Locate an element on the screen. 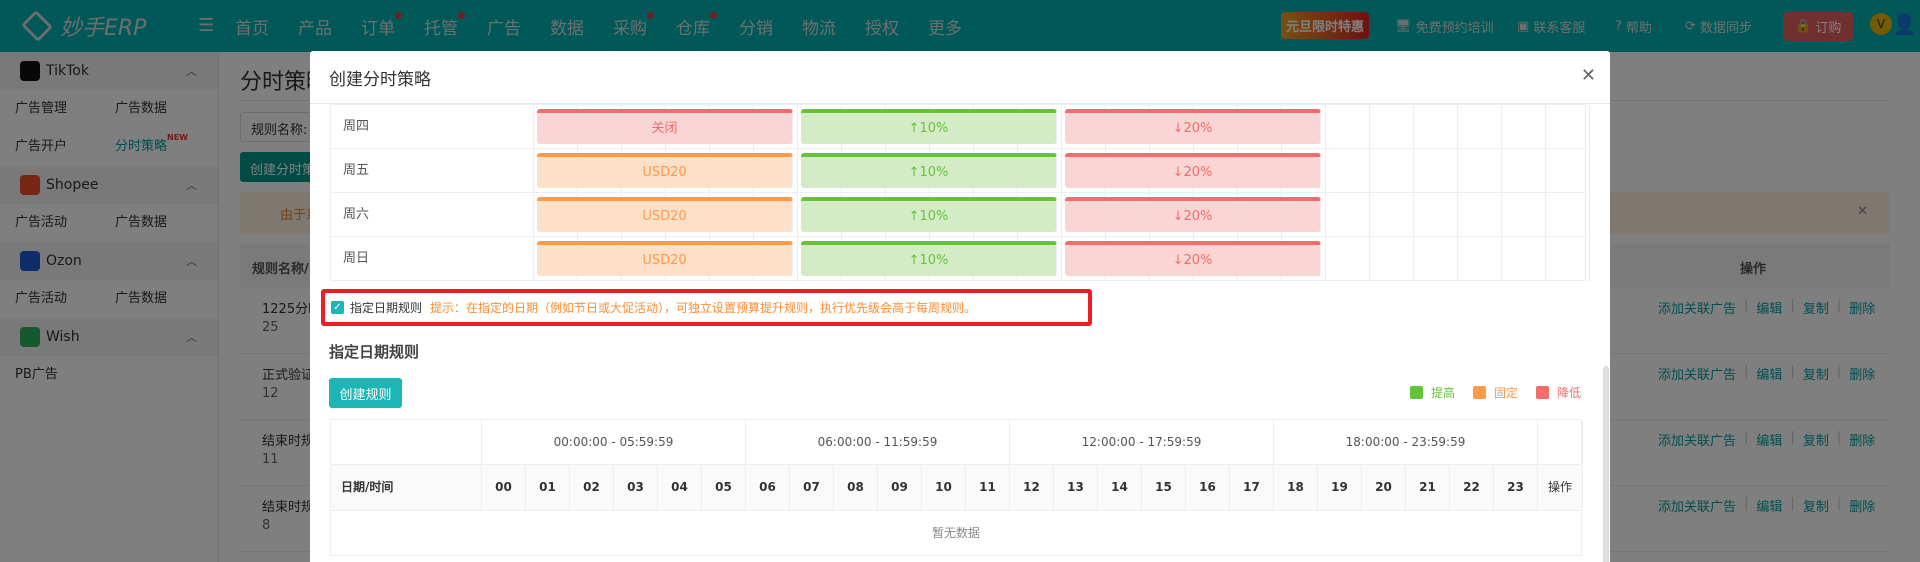  section-title: 指定日期规则 is located at coordinates (374, 352).